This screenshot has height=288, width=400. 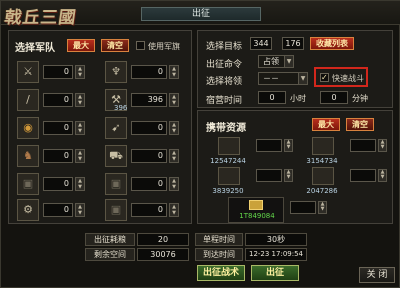 What do you see at coordinates (332, 43) in the screenshot?
I see `favorites-button: 收藏列表` at bounding box center [332, 43].